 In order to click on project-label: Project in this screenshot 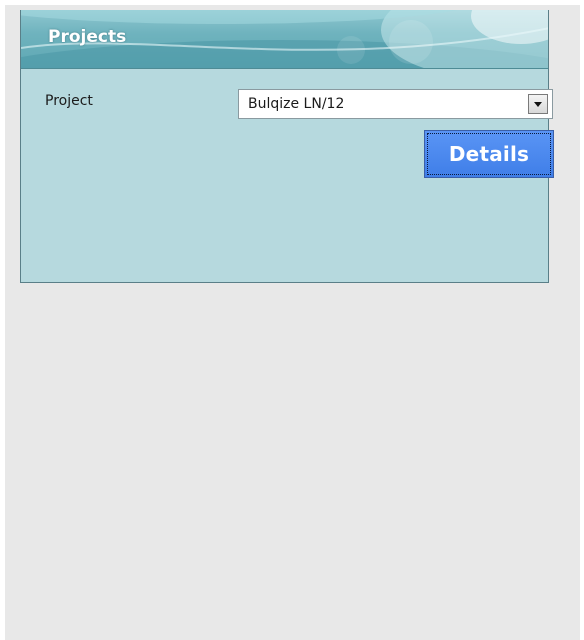, I will do `click(69, 101)`.